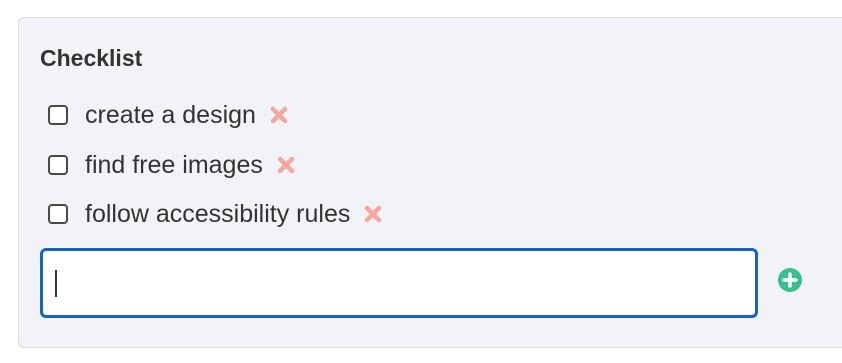 The width and height of the screenshot is (842, 363). I want to click on add-item-button, so click(790, 280).